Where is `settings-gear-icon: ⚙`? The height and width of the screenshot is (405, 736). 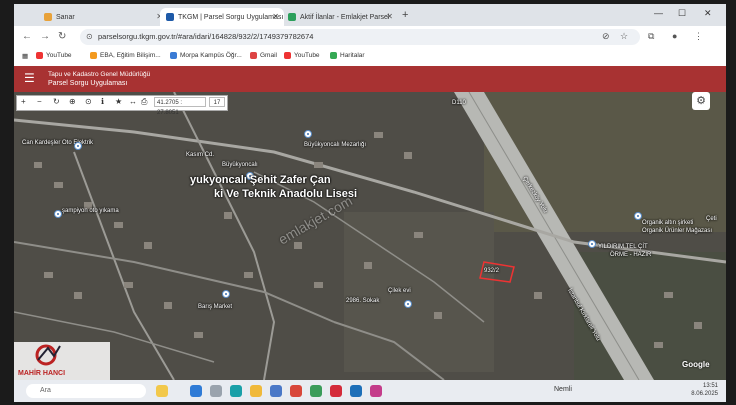 settings-gear-icon: ⚙ is located at coordinates (701, 101).